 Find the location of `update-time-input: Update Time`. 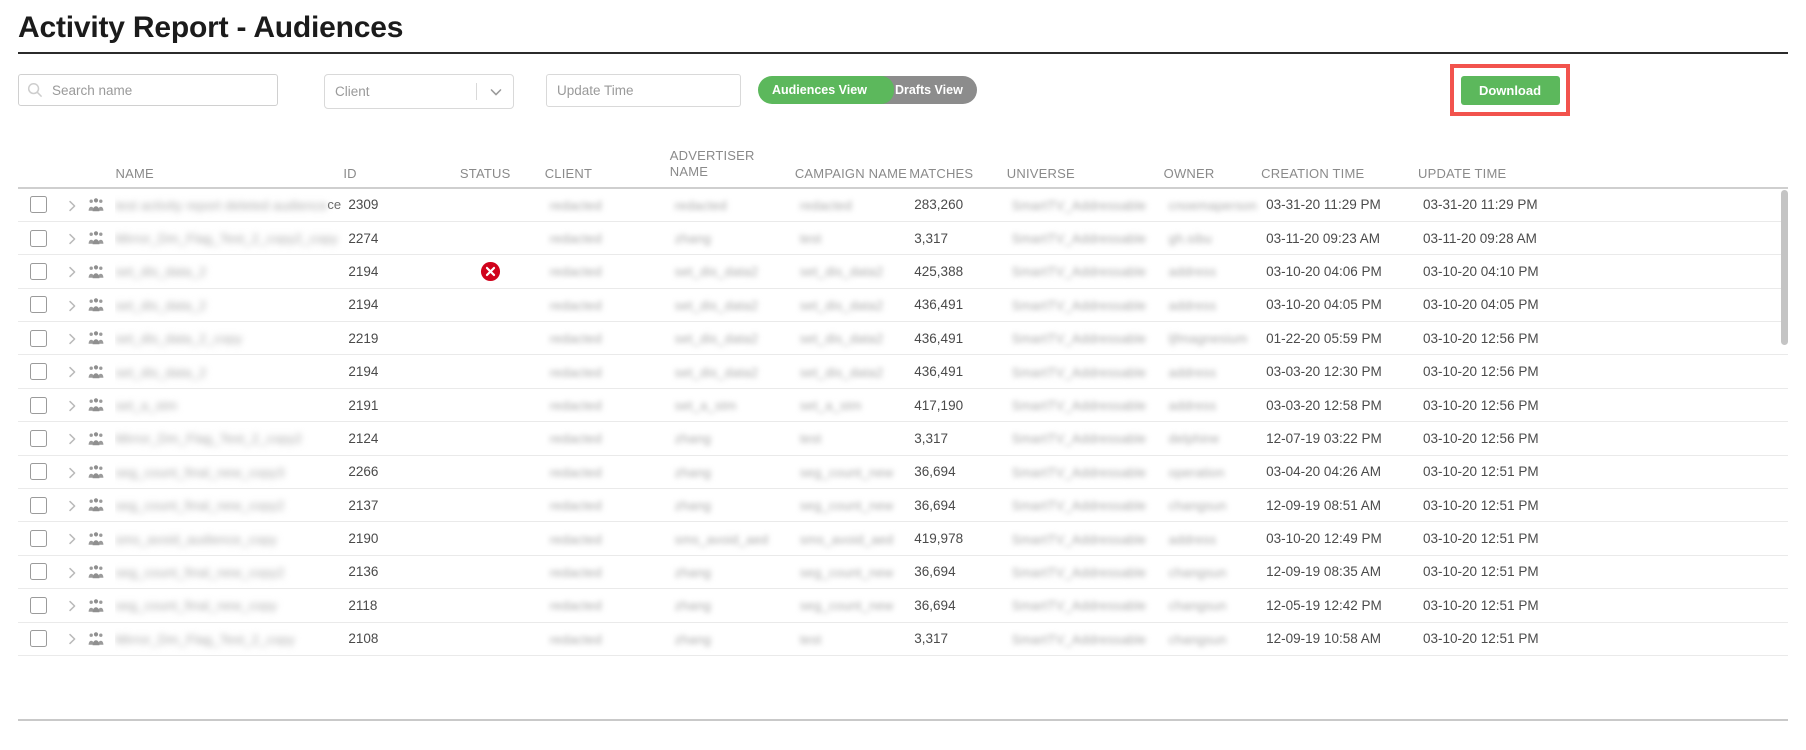

update-time-input: Update Time is located at coordinates (643, 90).